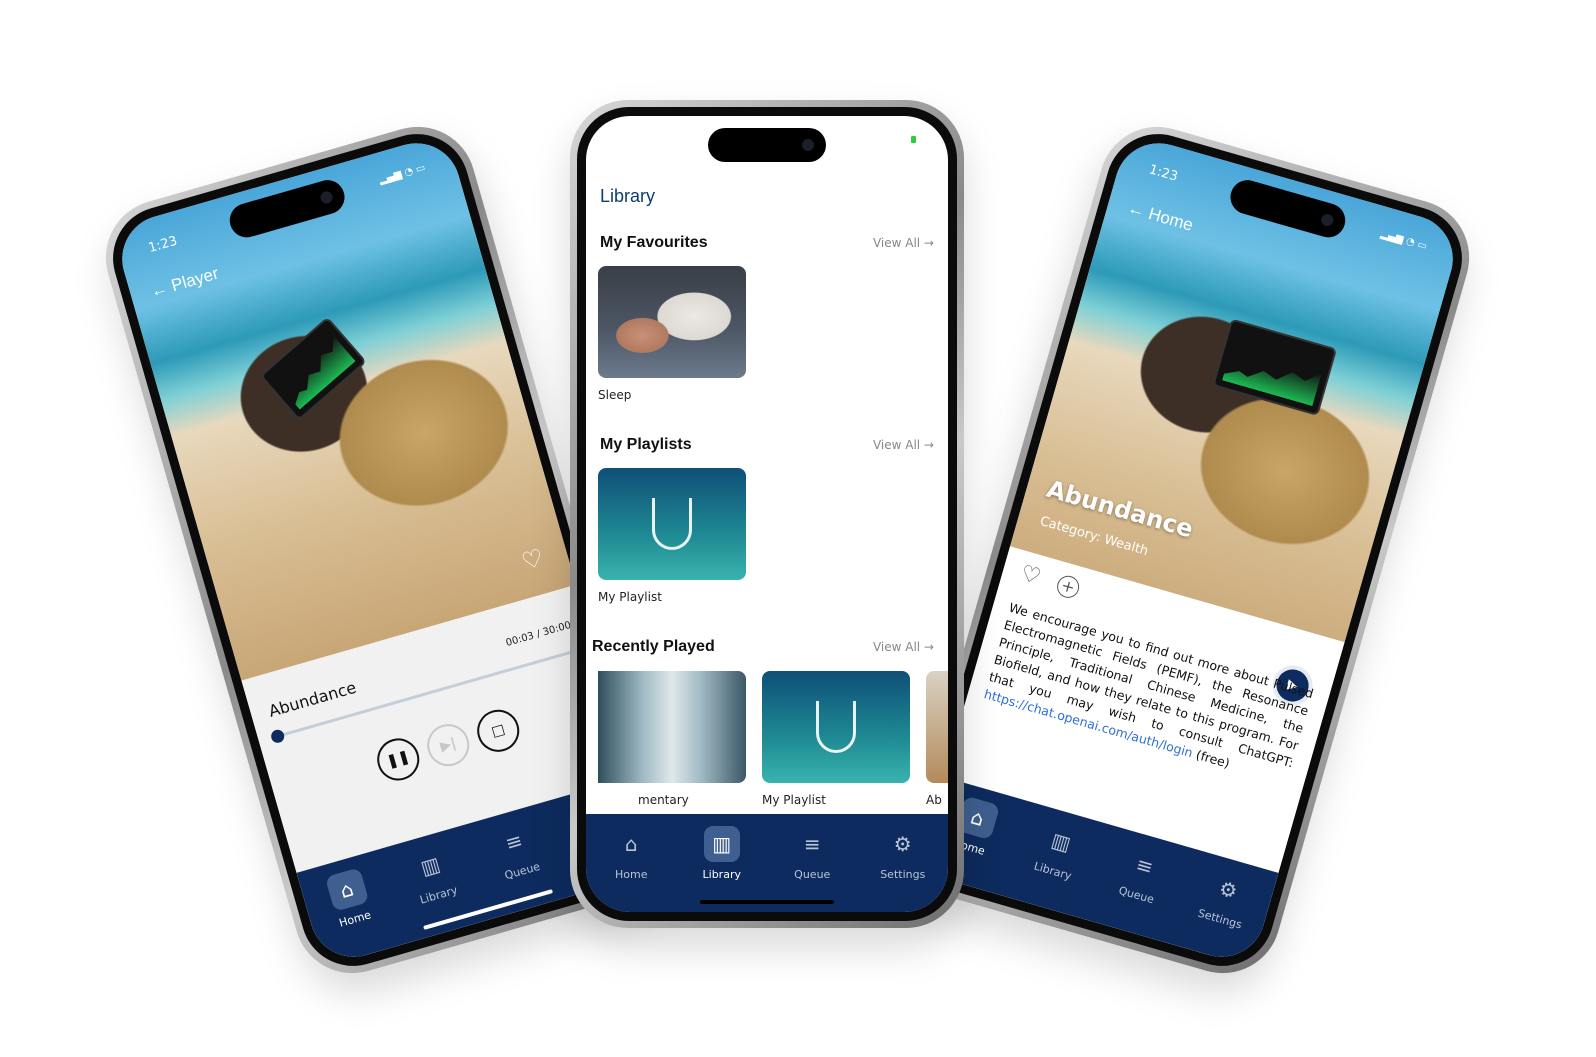 The image size is (1596, 1057). What do you see at coordinates (767, 145) in the screenshot?
I see `dynamic-island` at bounding box center [767, 145].